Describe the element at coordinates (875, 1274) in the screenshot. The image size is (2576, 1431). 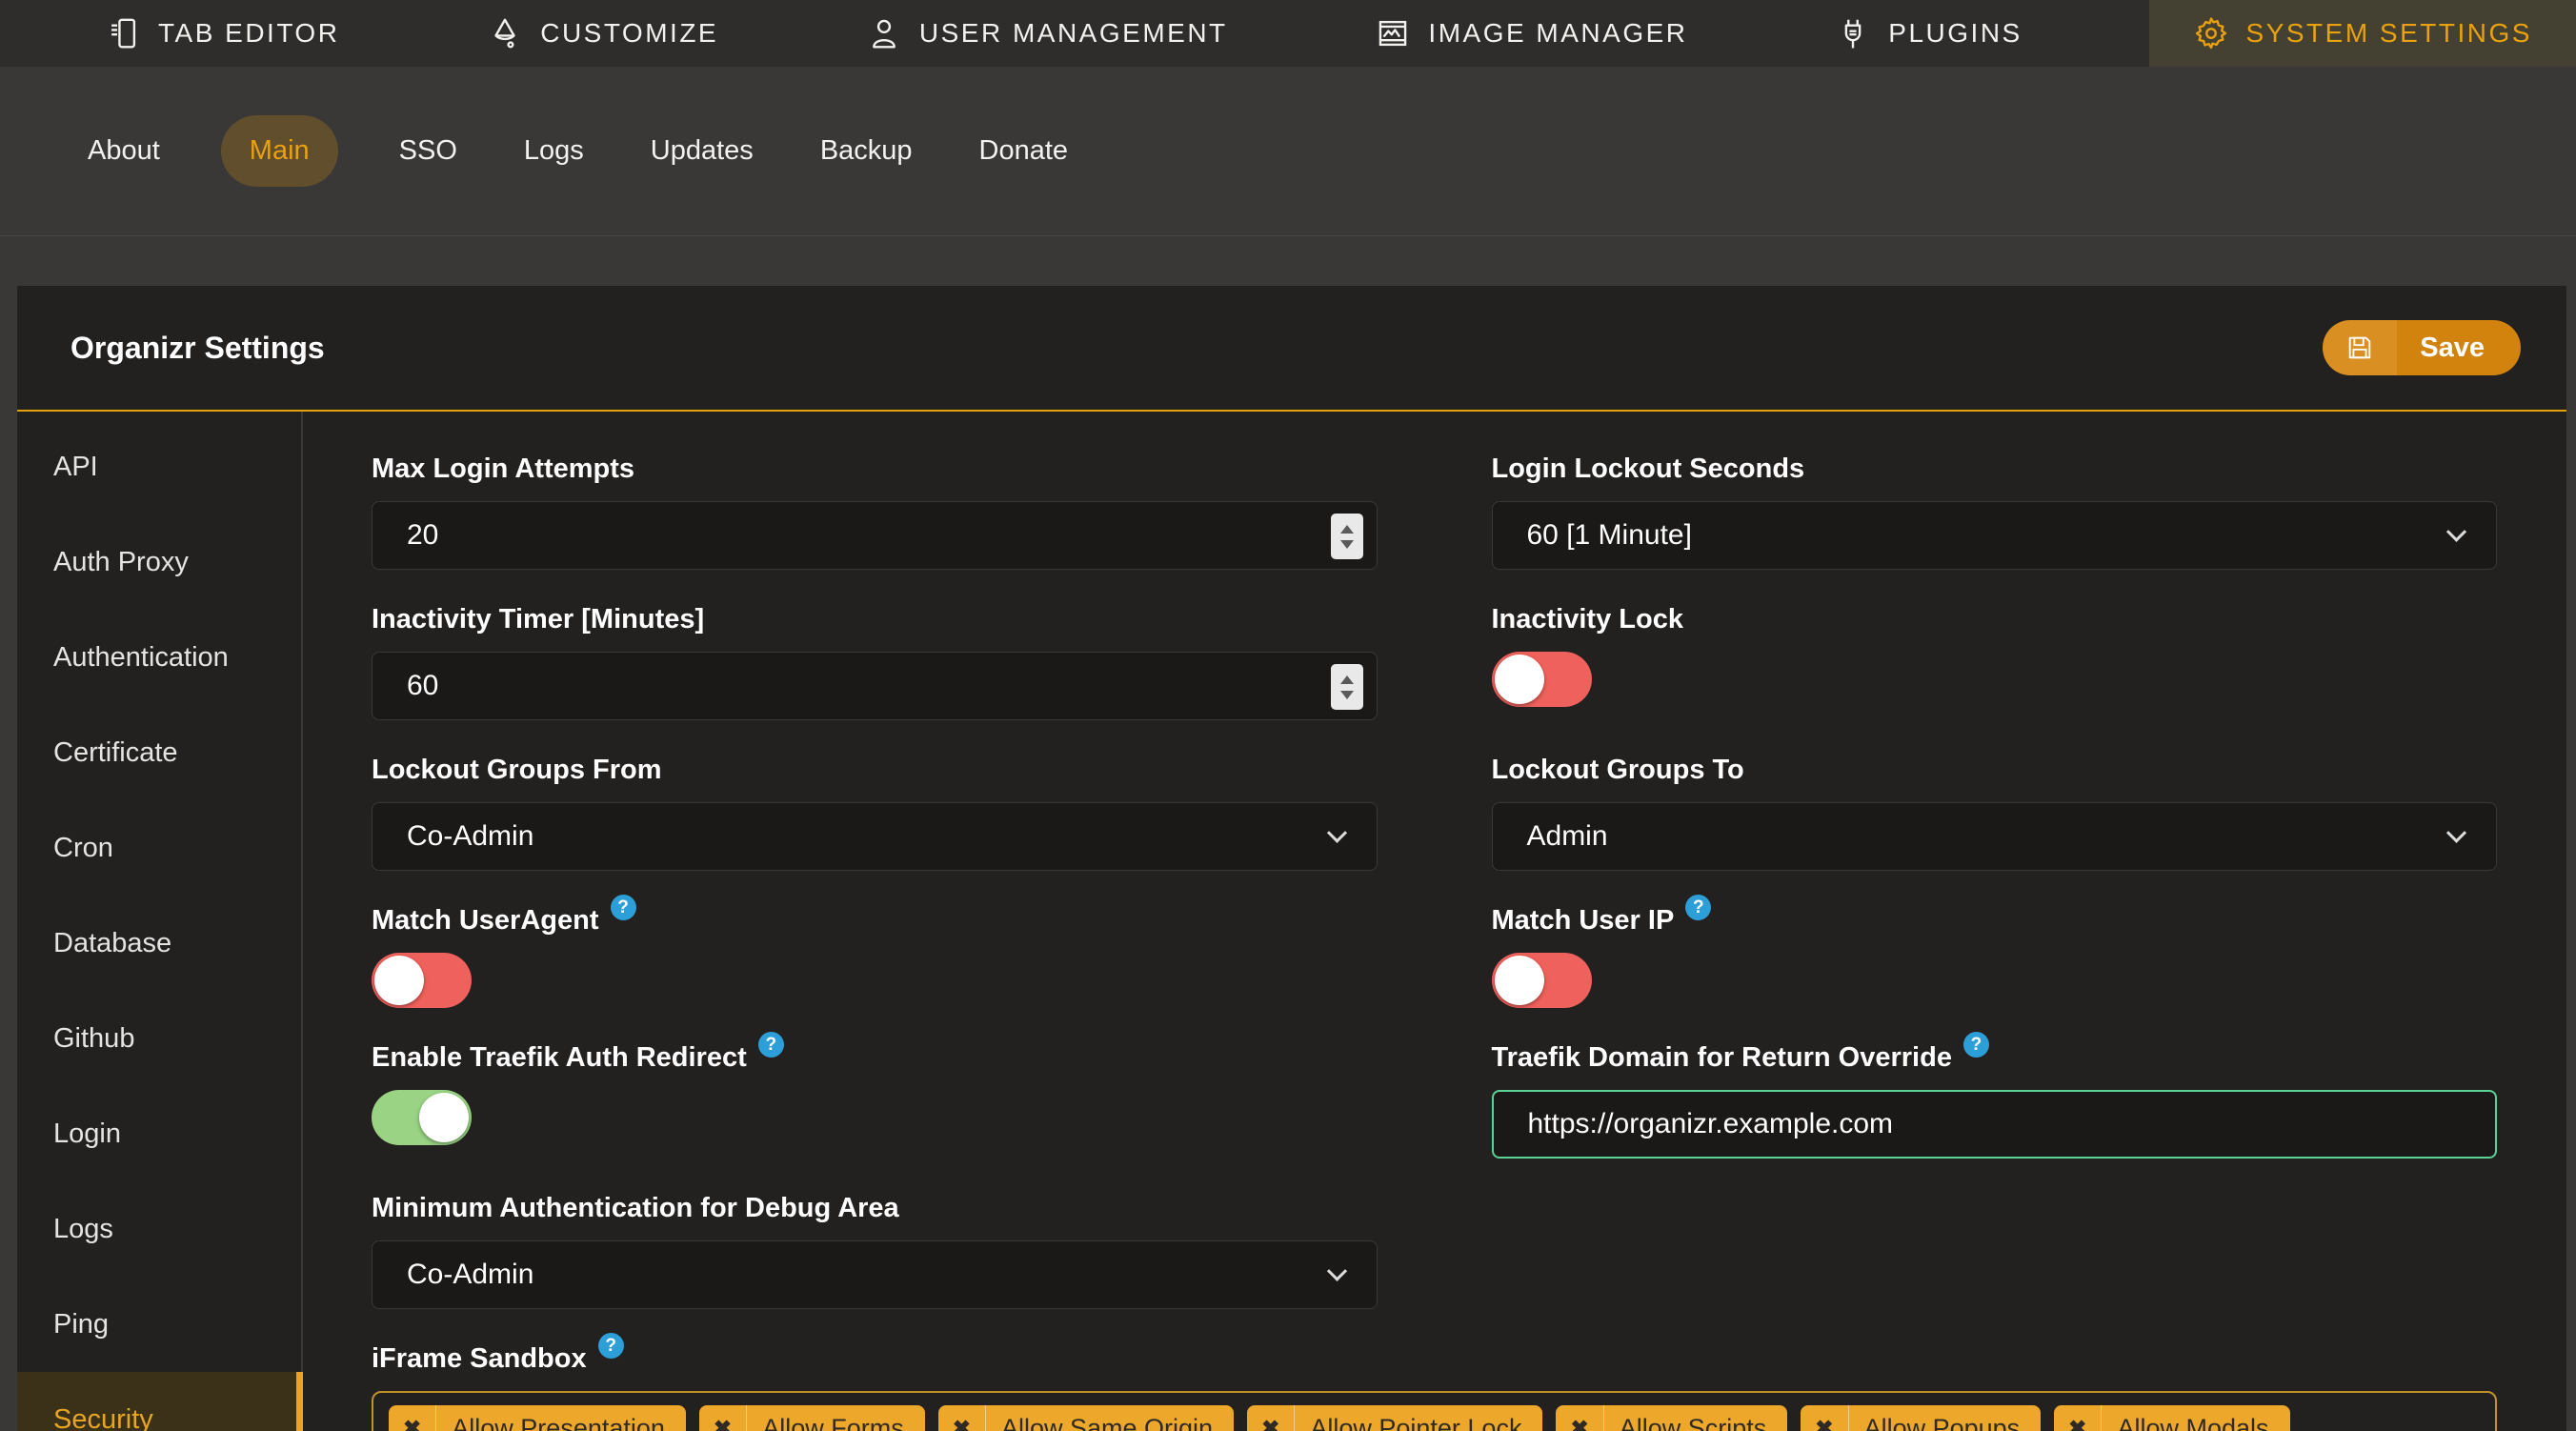
I see `min-auth-debug-select: Co-Admin` at that location.